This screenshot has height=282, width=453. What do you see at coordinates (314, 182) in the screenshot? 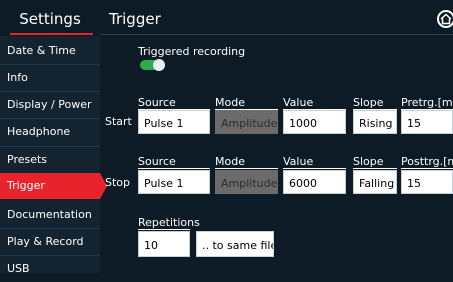
I see `stop-value-field: 6000` at bounding box center [314, 182].